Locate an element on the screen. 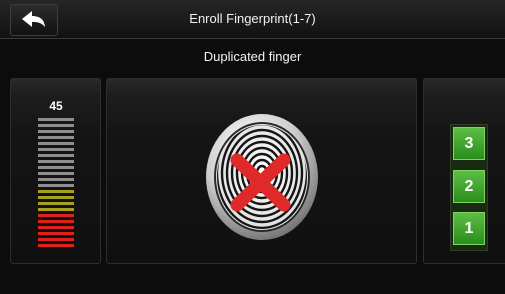  page-title: Enroll Fingerprint(1-7) is located at coordinates (252, 18).